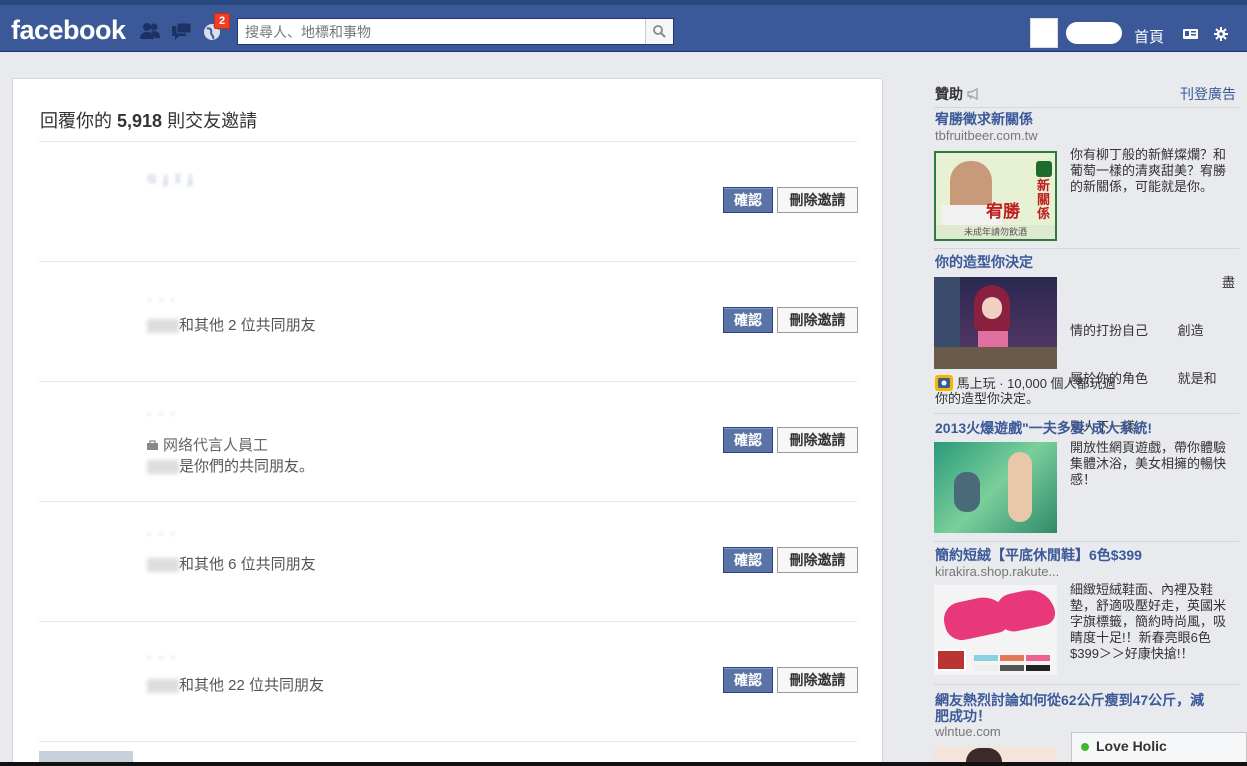 This screenshot has height=766, width=1247. Describe the element at coordinates (968, 731) in the screenshot. I see `ad-url: wlntue.com` at that location.